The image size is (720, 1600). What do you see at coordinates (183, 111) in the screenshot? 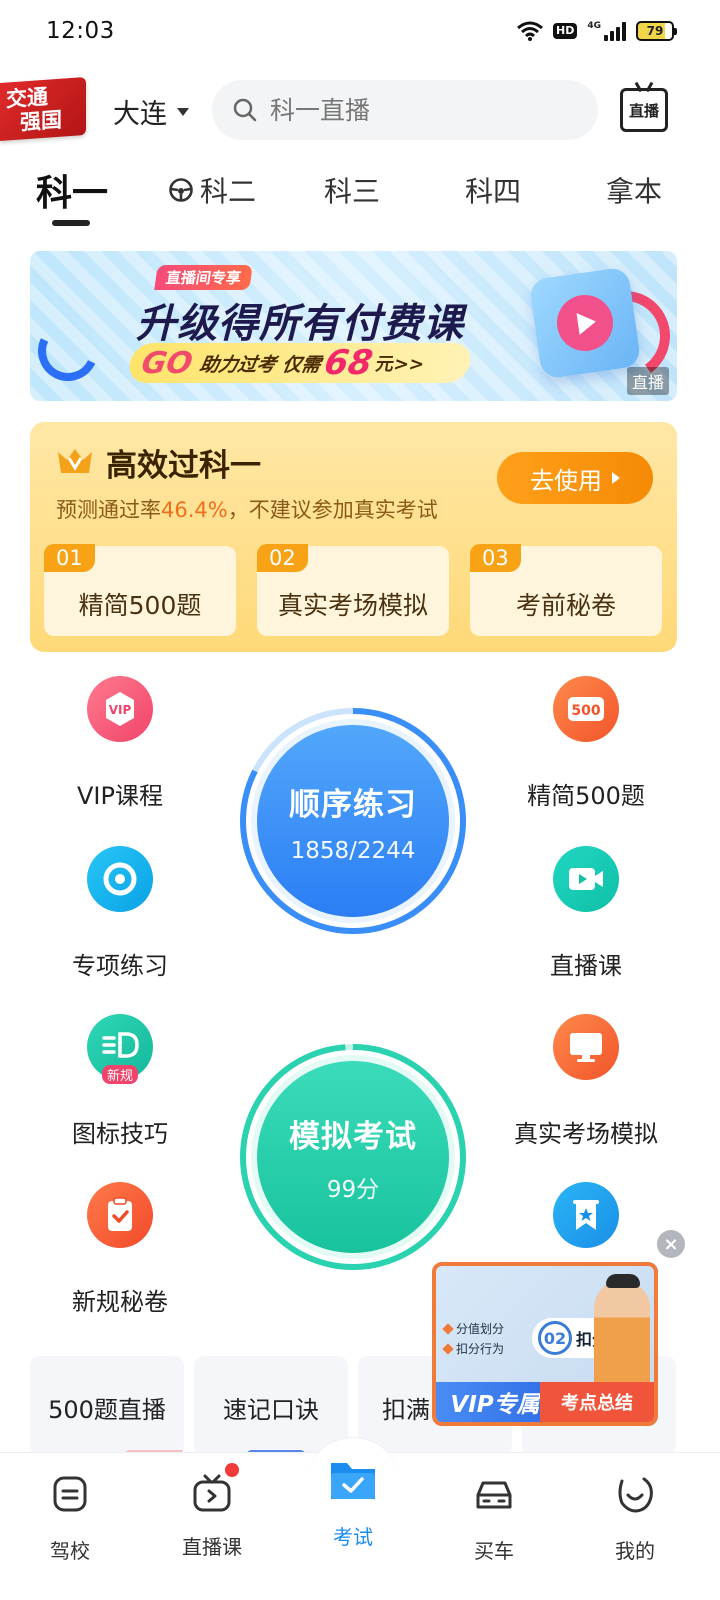
I see `chevron-down-icon` at bounding box center [183, 111].